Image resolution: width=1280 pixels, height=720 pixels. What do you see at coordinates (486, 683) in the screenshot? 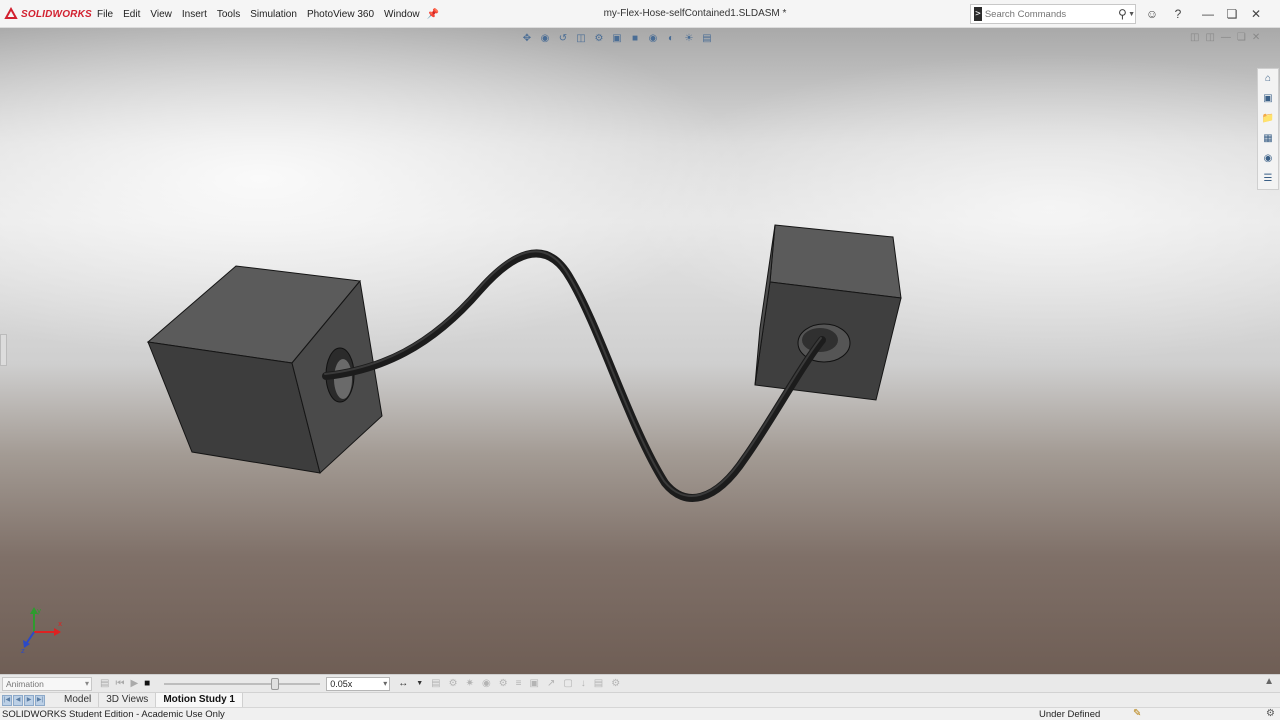
I see `add-key-icon: ◉` at bounding box center [486, 683].